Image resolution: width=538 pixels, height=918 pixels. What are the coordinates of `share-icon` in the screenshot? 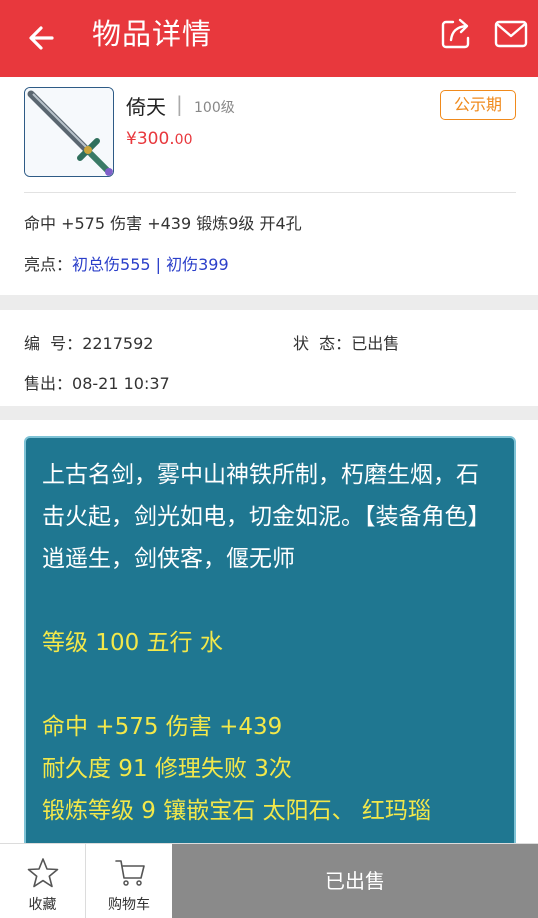 It's located at (456, 34).